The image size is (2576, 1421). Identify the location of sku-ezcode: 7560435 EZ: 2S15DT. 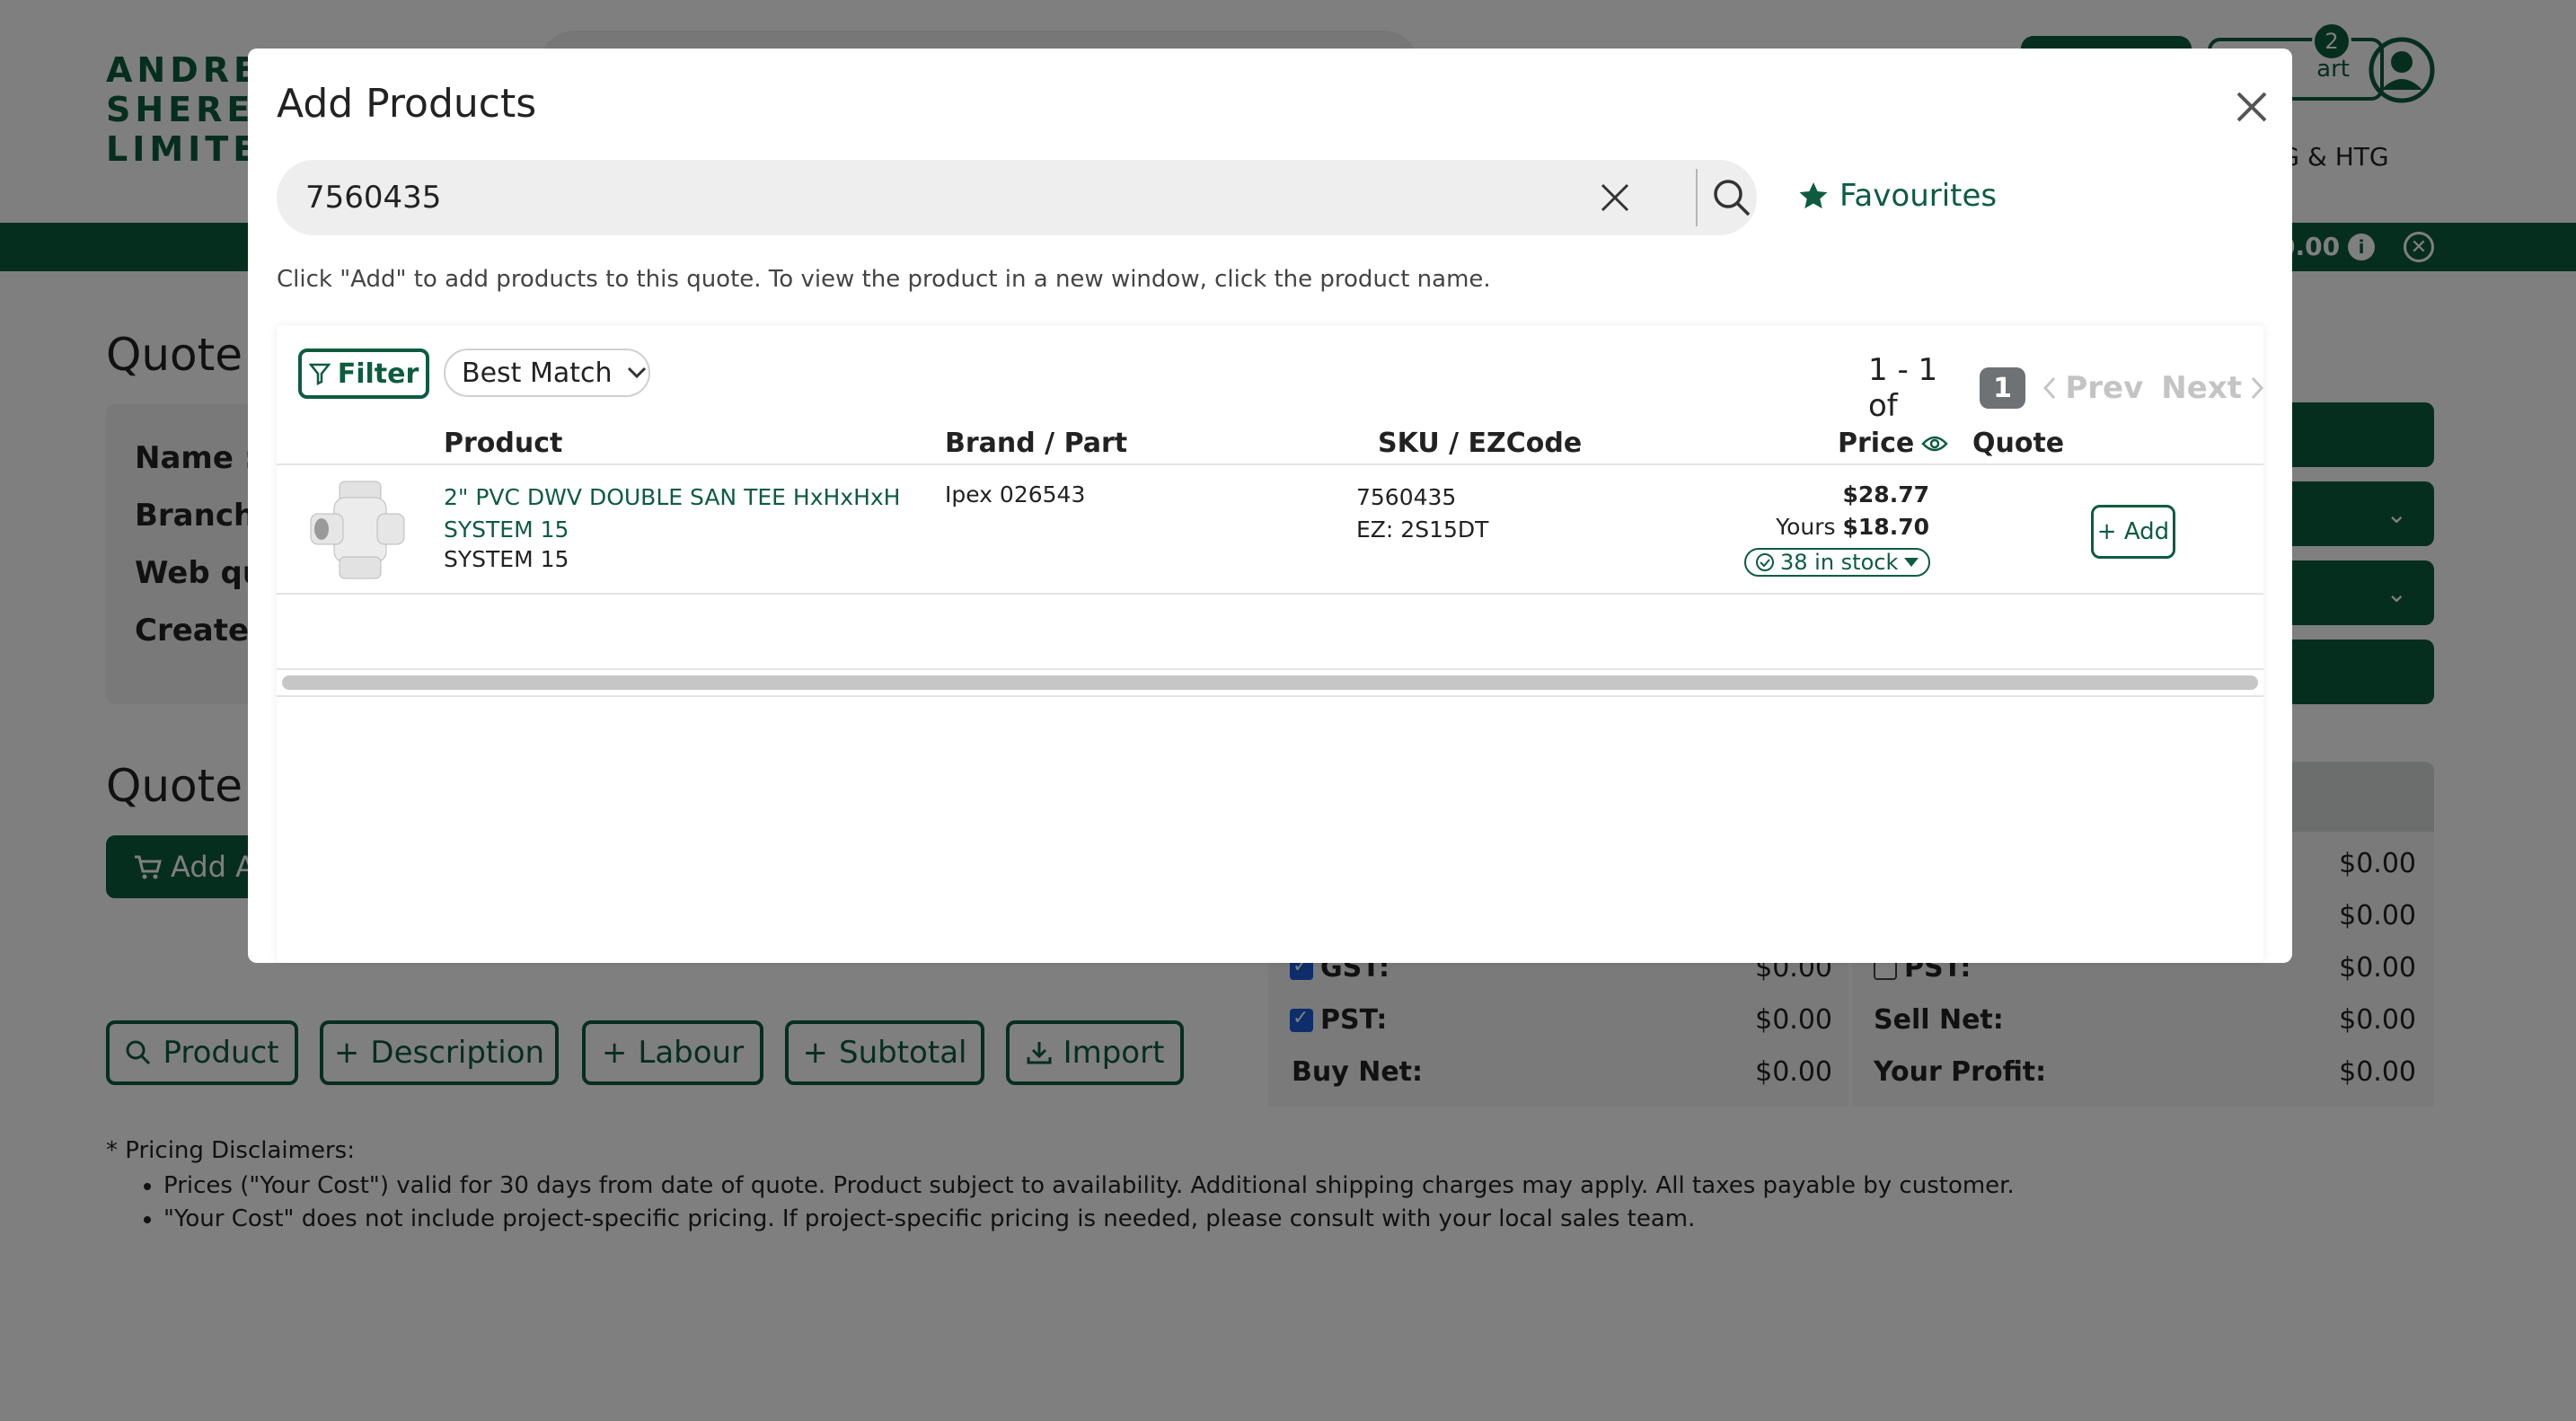
(1422, 513).